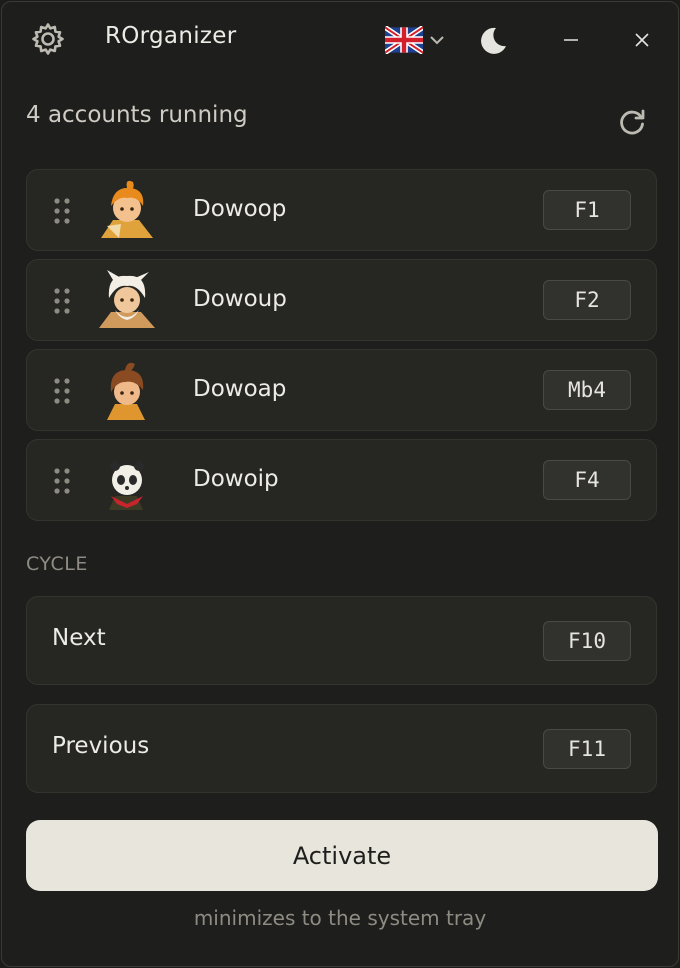 The width and height of the screenshot is (680, 968). Describe the element at coordinates (404, 40) in the screenshot. I see `uk-flag-icon` at that location.